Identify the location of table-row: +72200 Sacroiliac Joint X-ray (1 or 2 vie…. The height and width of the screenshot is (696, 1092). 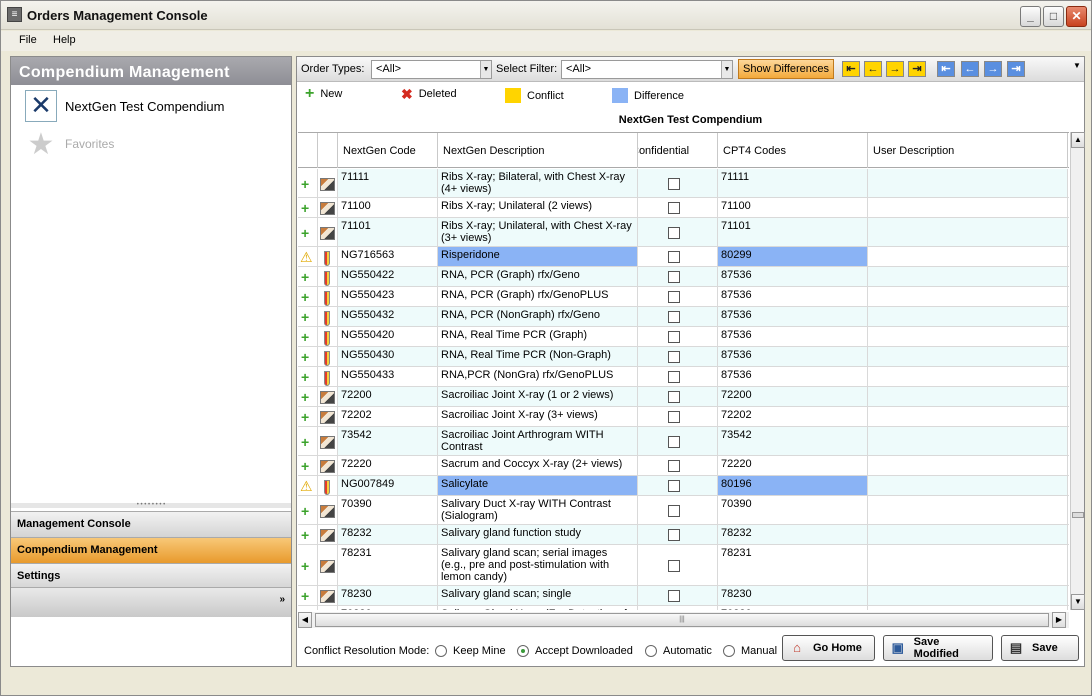
(683, 397).